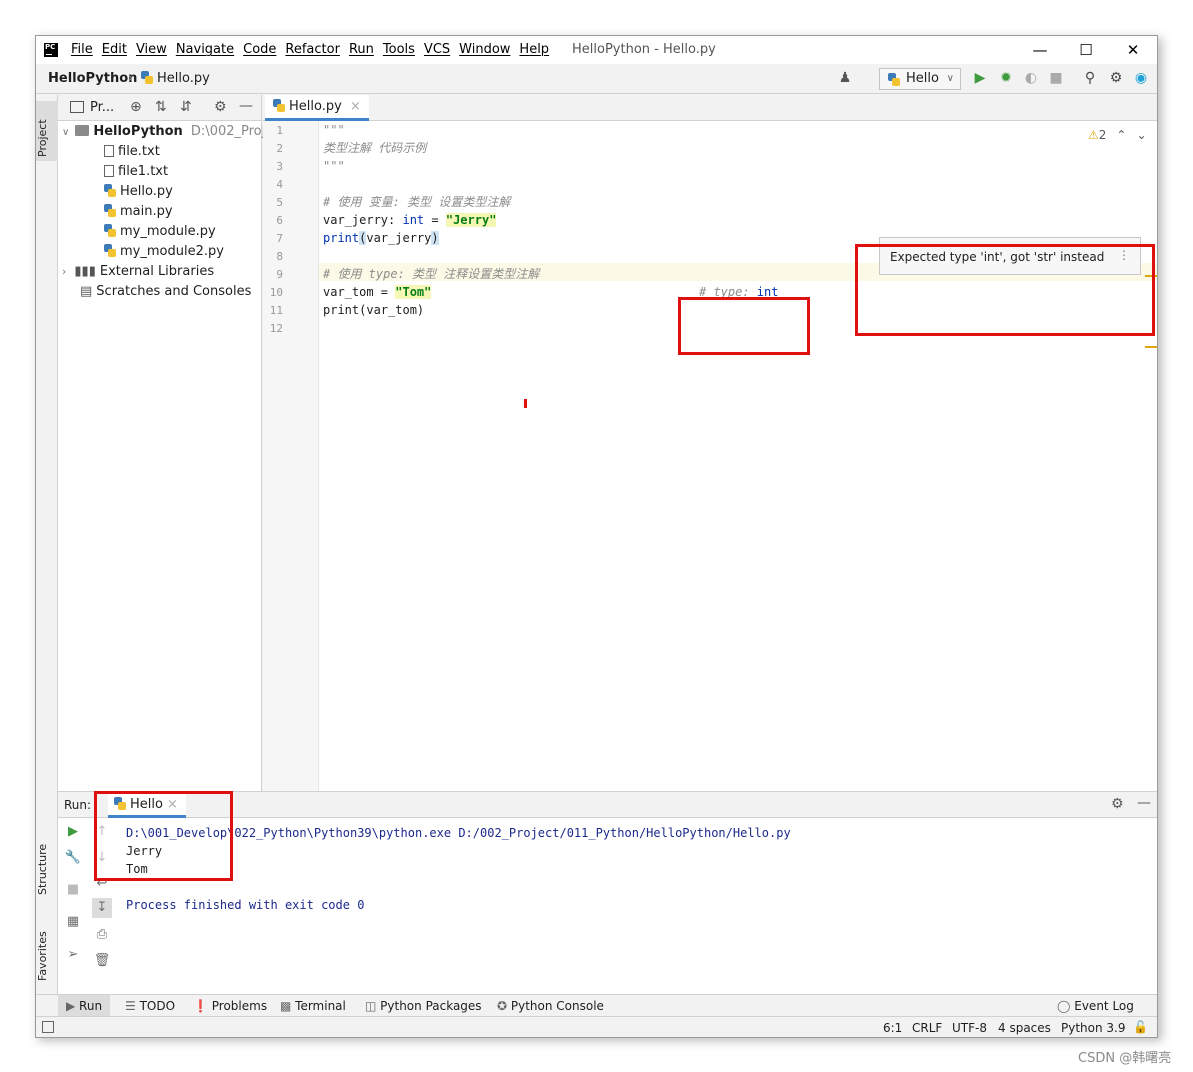  I want to click on prev-highlight-icon: ⌃, so click(1121, 135).